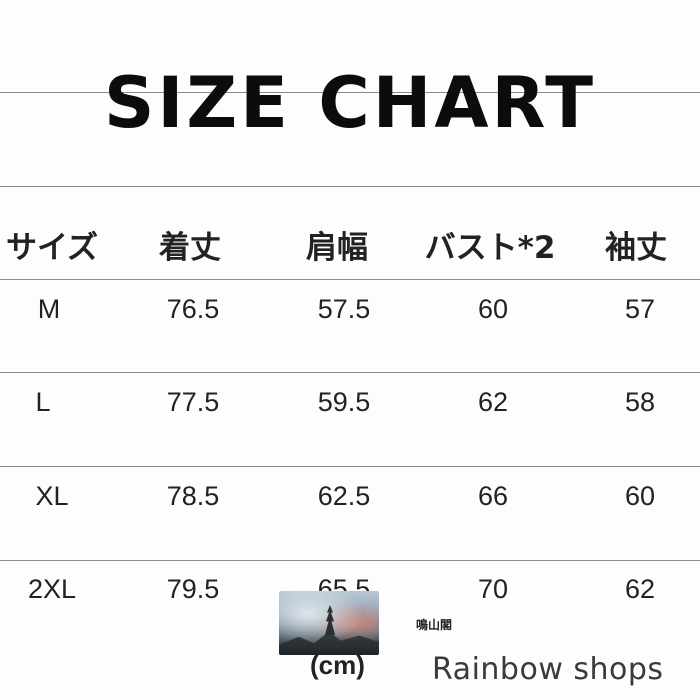  What do you see at coordinates (493, 589) in the screenshot?
I see `bust-cell: 70` at bounding box center [493, 589].